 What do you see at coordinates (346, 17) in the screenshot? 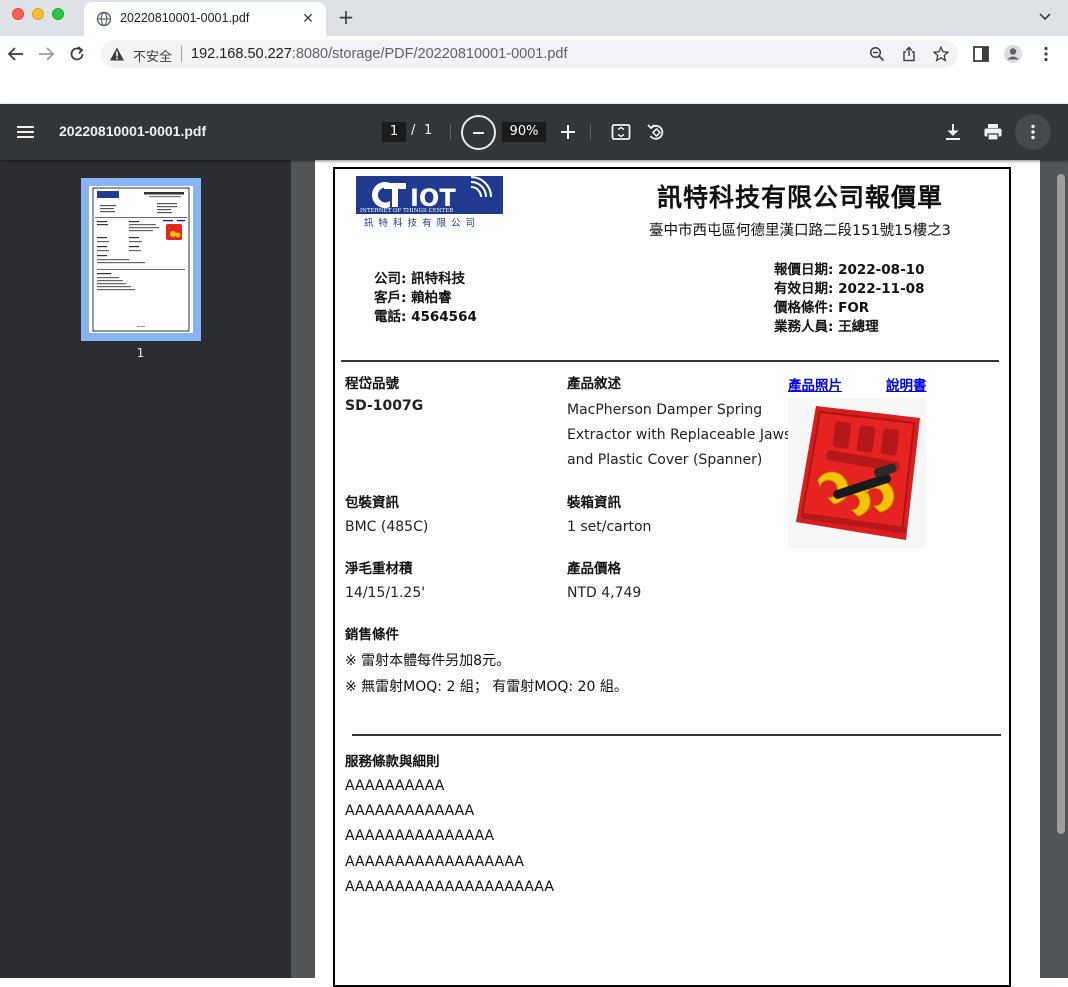
I see `new-tab-button: +` at bounding box center [346, 17].